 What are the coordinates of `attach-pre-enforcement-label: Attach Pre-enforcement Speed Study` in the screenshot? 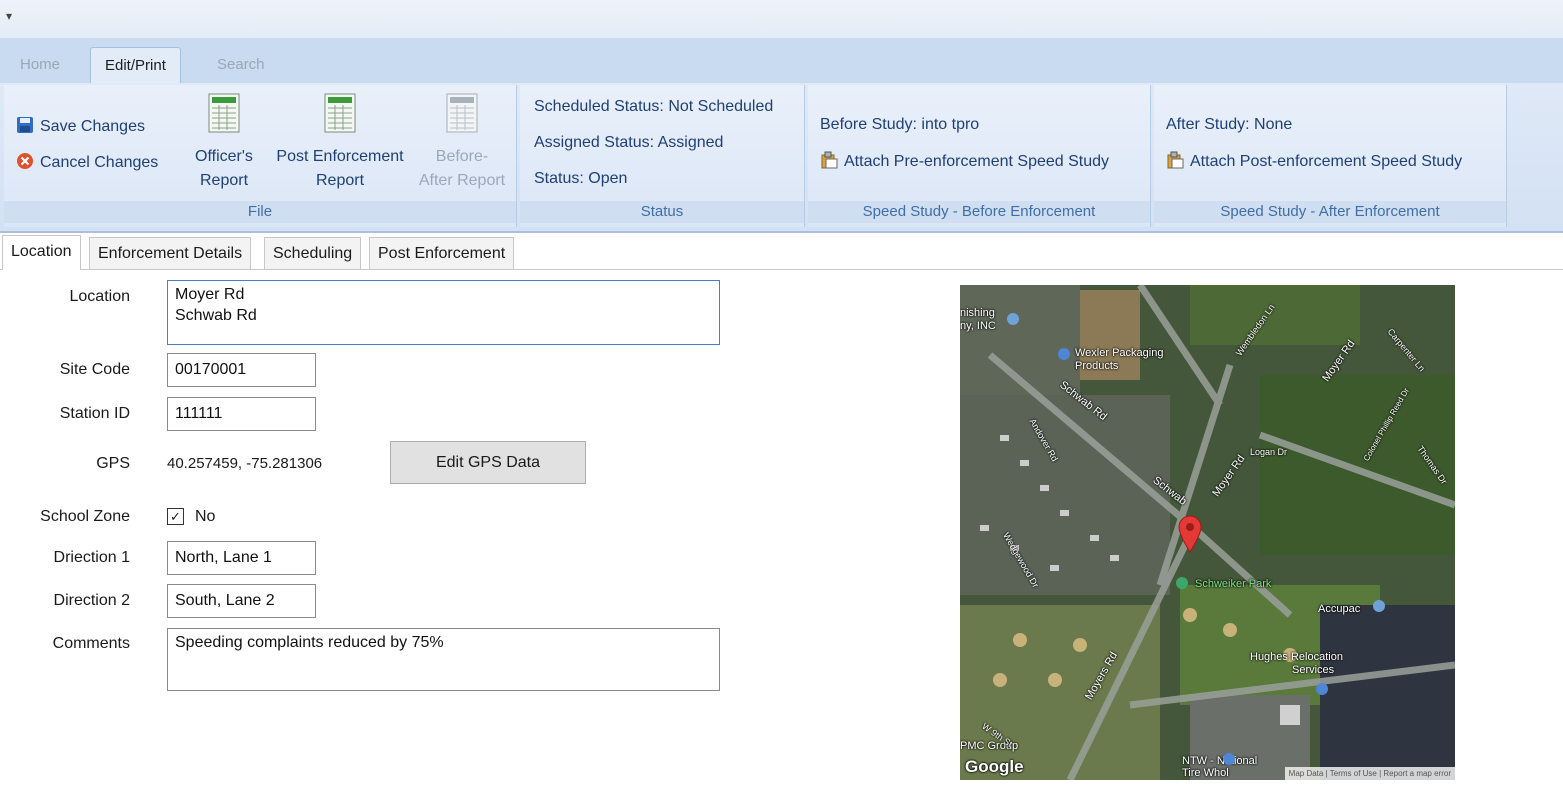 It's located at (977, 161).